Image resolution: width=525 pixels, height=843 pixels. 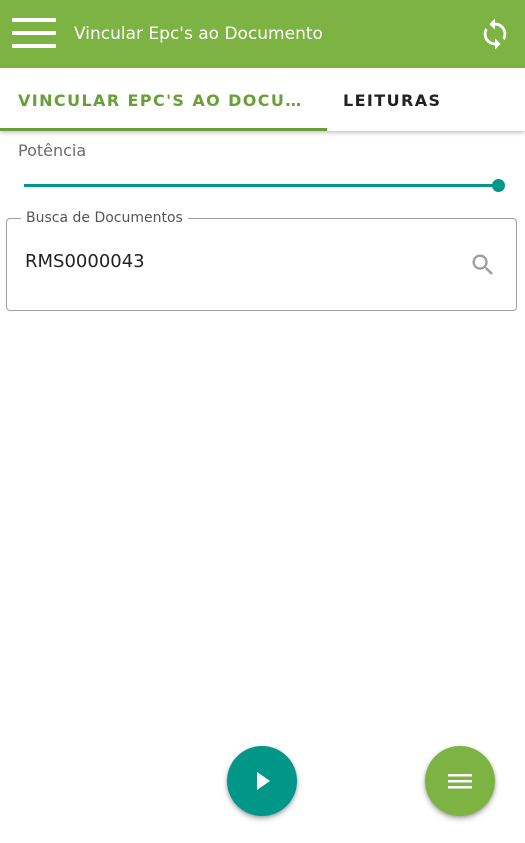 I want to click on tab-vincular-epcs: VINCULAR EPC'S AO DOCUMENTO, so click(x=163, y=99).